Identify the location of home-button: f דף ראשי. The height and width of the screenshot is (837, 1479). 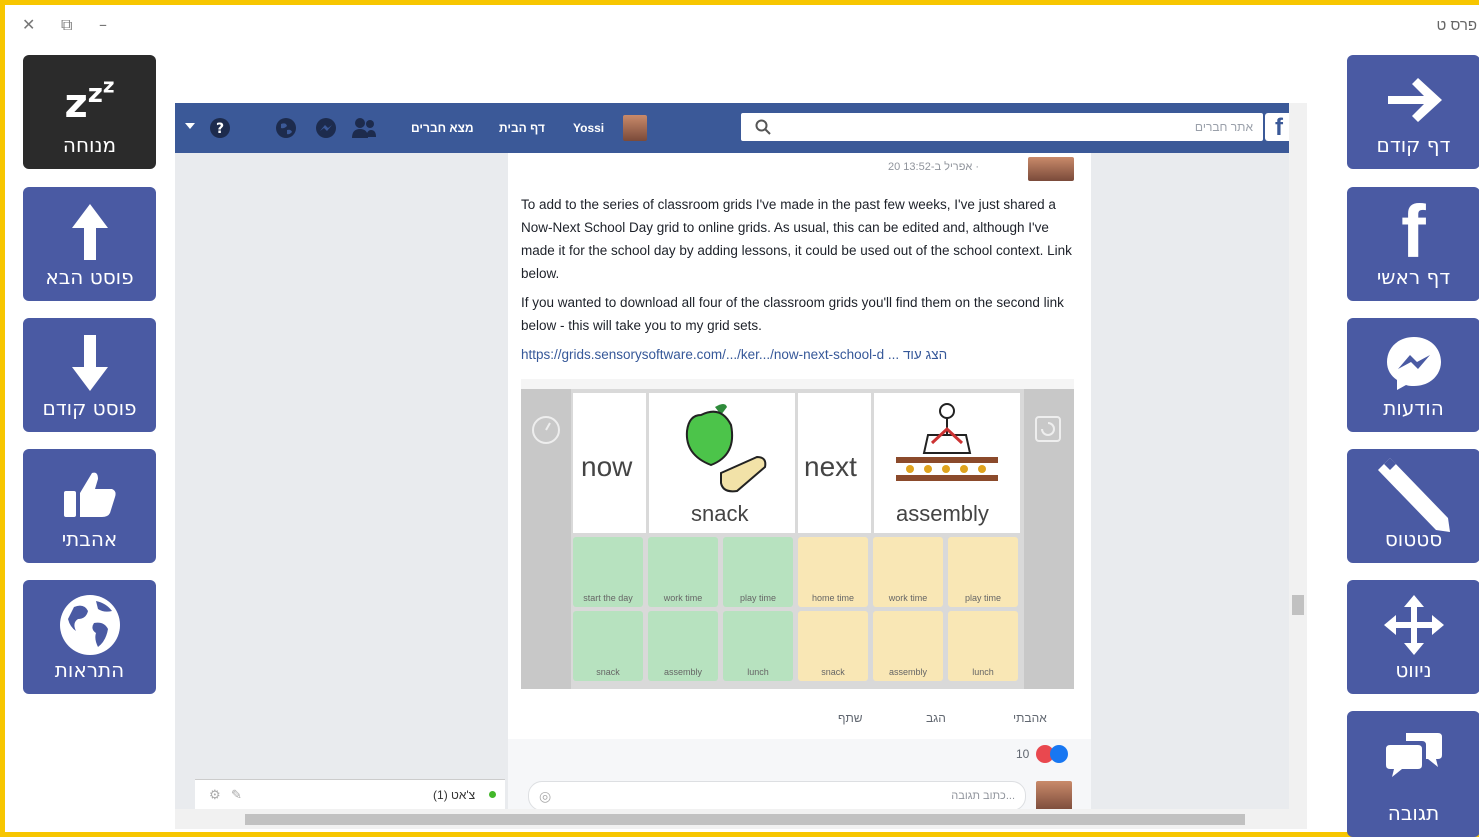
(1413, 244).